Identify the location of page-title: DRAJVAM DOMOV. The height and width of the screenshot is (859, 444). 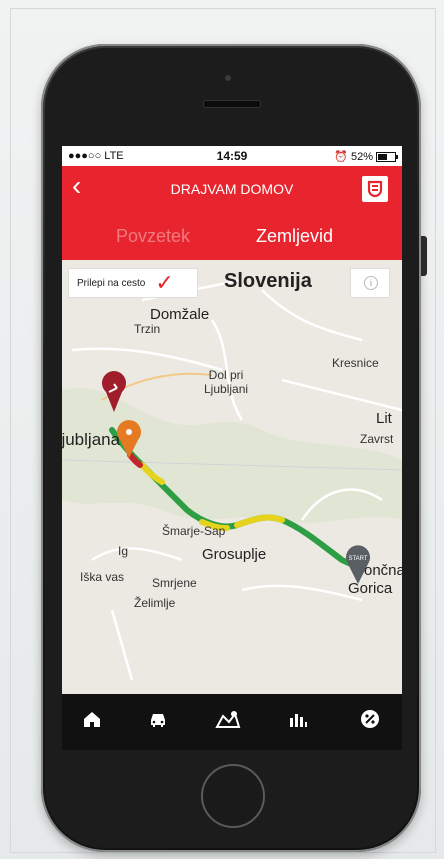
(232, 189).